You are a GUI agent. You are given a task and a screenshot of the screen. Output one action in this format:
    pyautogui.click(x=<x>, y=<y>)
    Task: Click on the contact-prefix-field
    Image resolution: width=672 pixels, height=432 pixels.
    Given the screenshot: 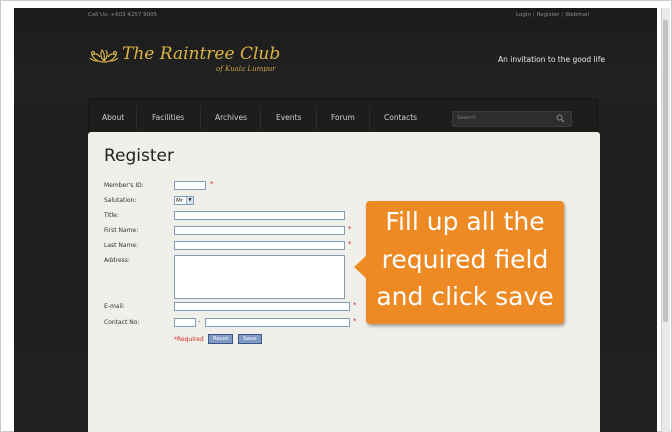 What is the action you would take?
    pyautogui.click(x=185, y=322)
    